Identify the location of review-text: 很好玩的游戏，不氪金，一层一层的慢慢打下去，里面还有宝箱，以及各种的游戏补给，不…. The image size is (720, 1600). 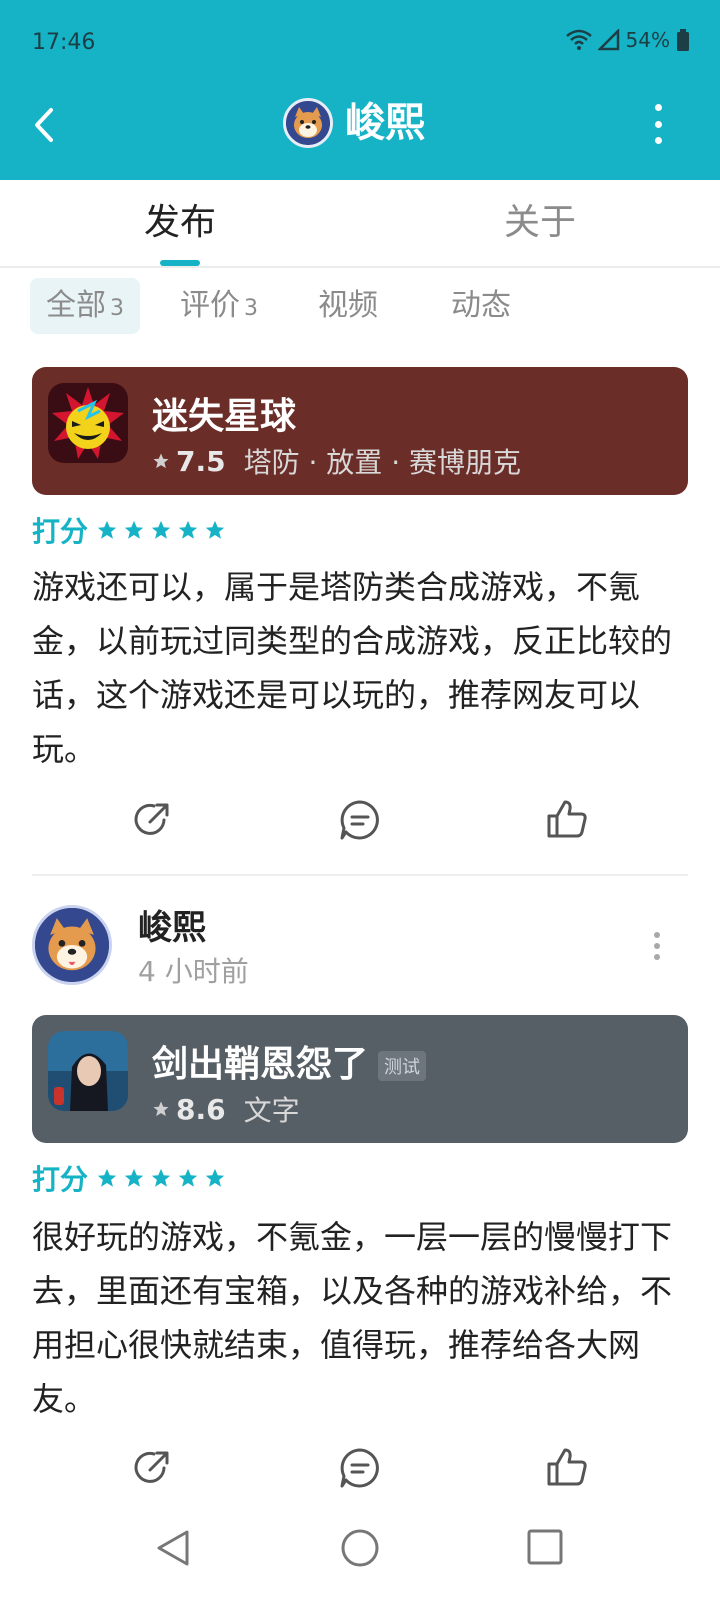
(352, 1318).